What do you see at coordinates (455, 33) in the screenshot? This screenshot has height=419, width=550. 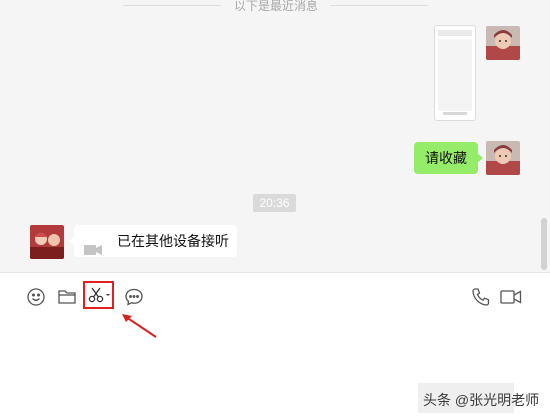 I see `thumb-header` at bounding box center [455, 33].